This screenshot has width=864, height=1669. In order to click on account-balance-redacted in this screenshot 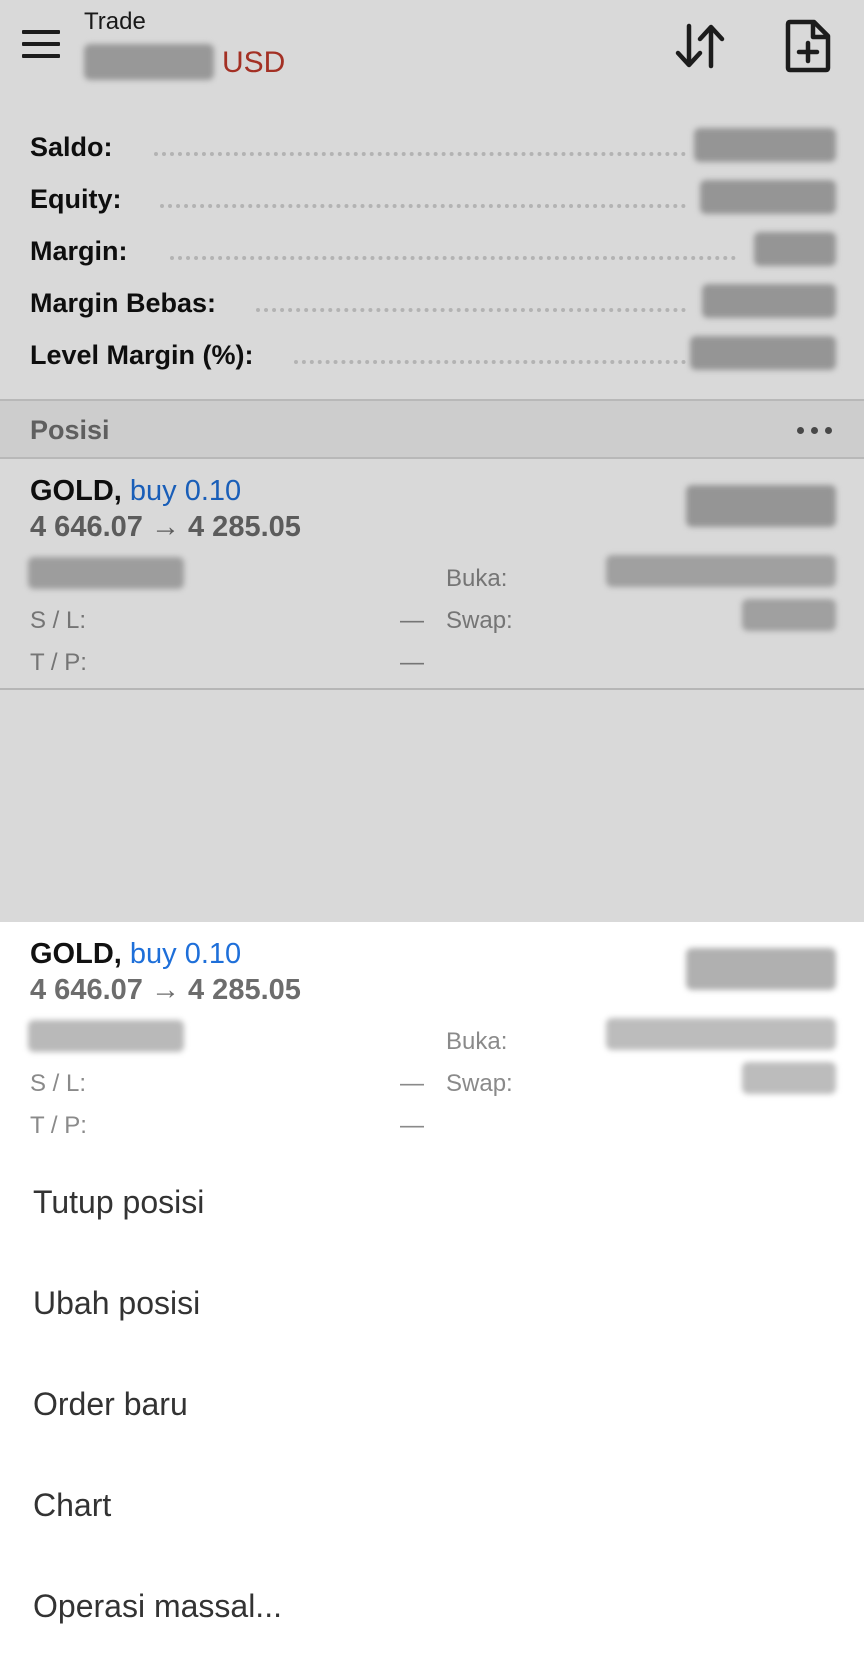, I will do `click(149, 62)`.